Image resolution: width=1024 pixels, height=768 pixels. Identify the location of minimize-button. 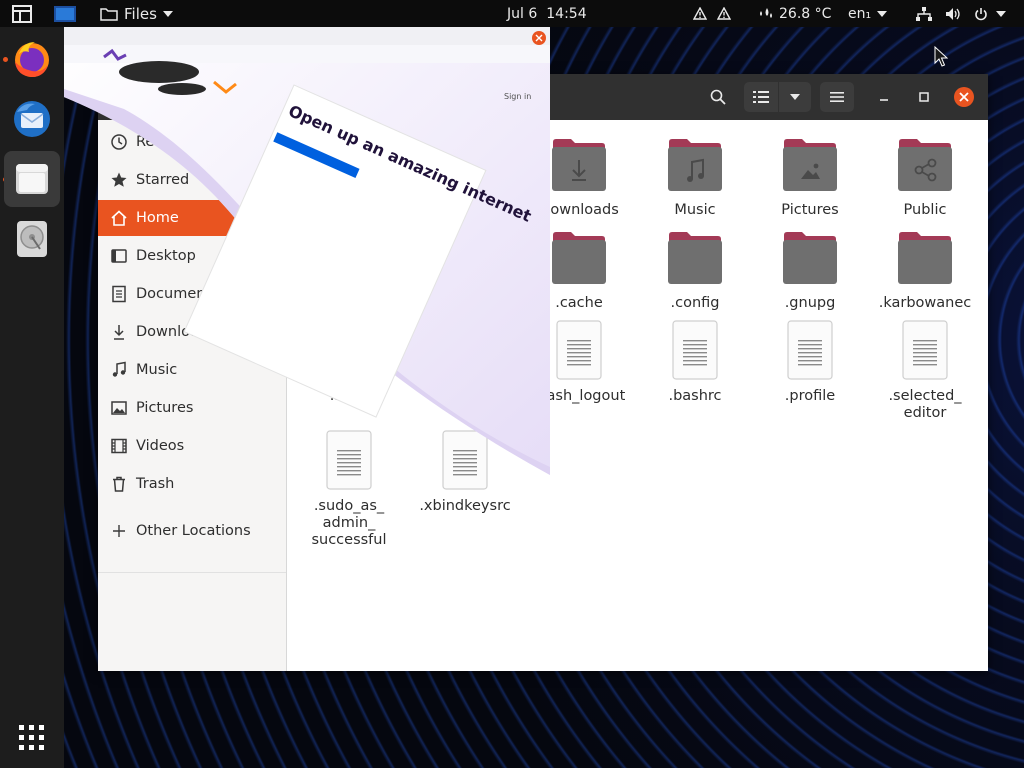
(884, 97).